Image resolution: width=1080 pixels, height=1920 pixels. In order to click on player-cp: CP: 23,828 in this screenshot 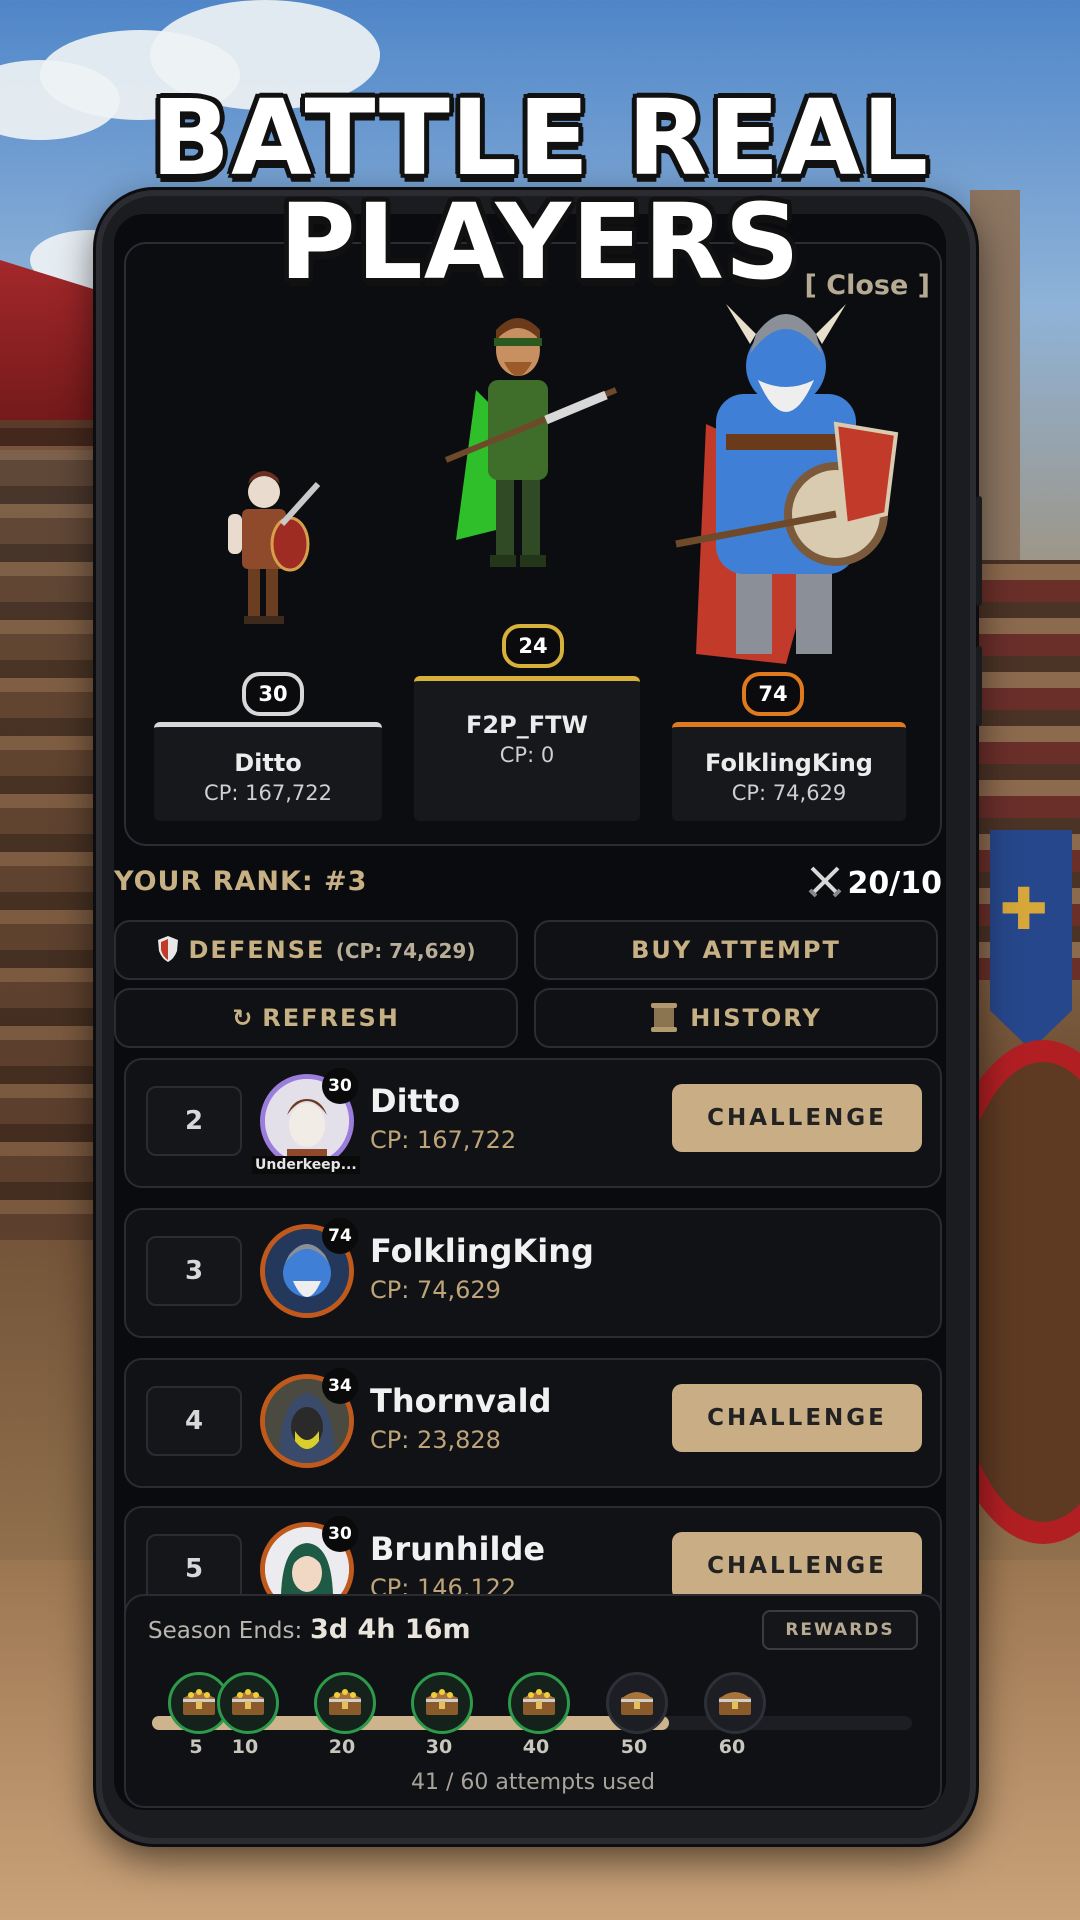, I will do `click(435, 1440)`.